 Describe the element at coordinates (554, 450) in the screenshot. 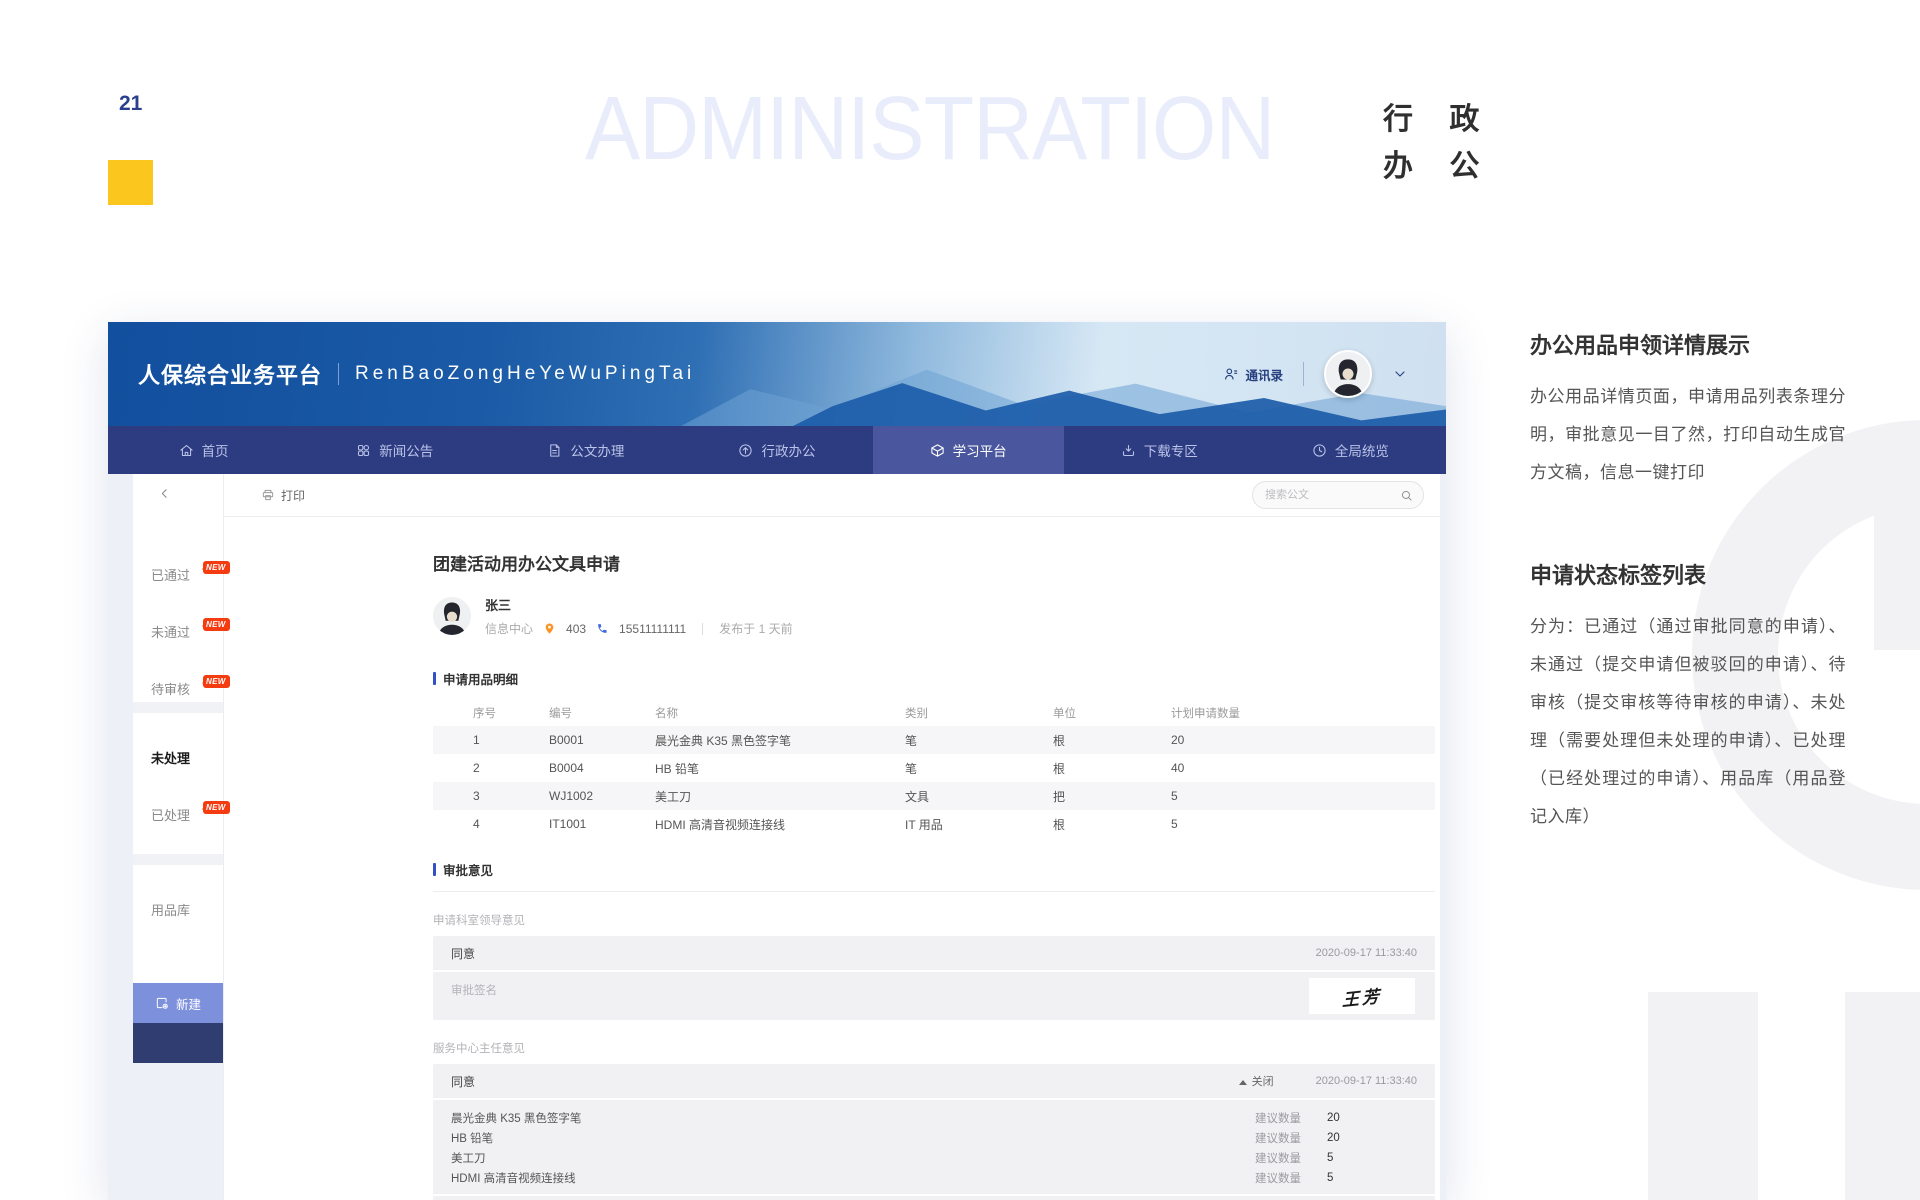

I see `document-icon` at that location.